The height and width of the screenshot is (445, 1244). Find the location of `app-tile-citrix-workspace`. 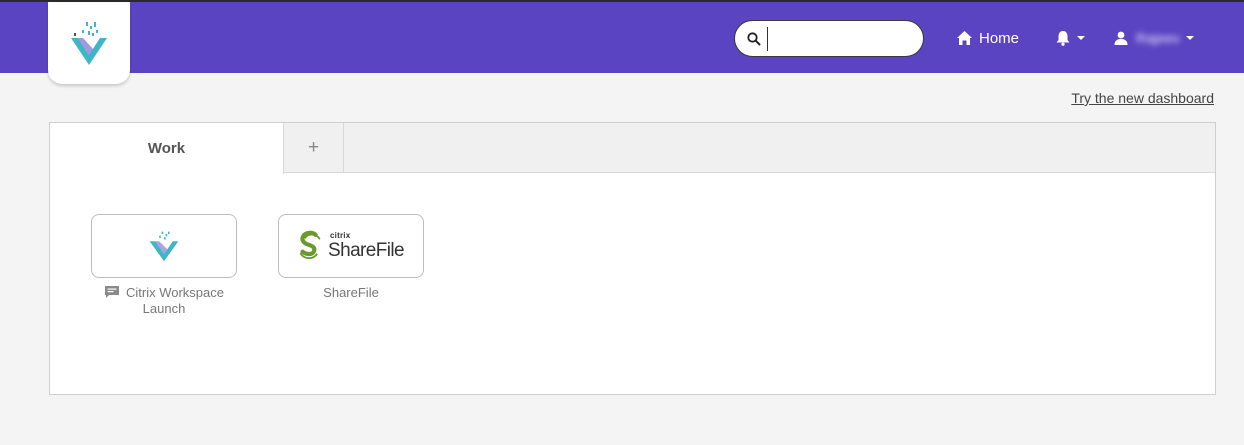

app-tile-citrix-workspace is located at coordinates (164, 246).